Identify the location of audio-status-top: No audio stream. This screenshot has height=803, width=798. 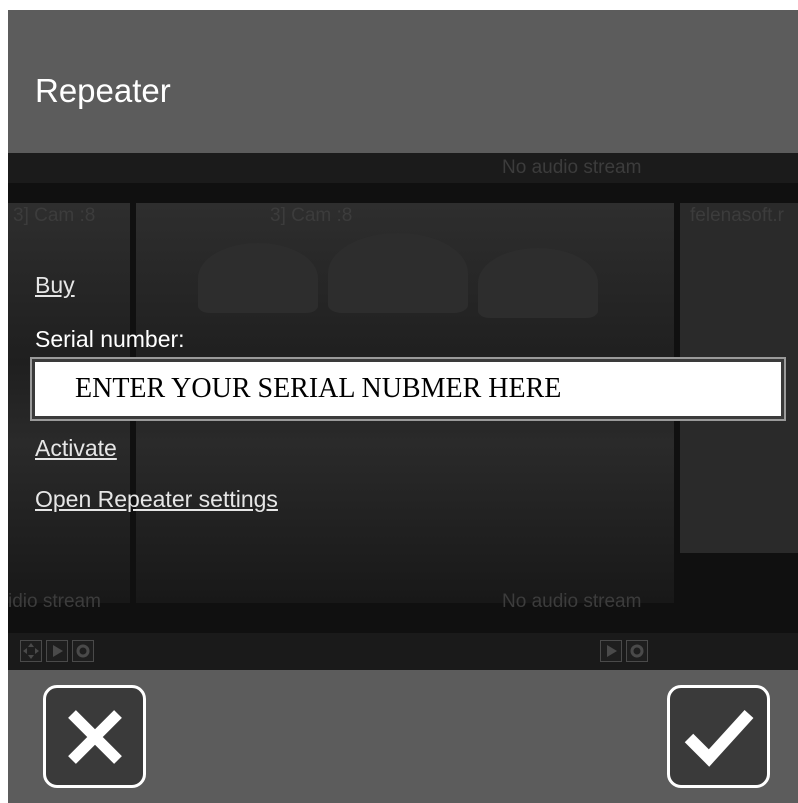
(572, 167).